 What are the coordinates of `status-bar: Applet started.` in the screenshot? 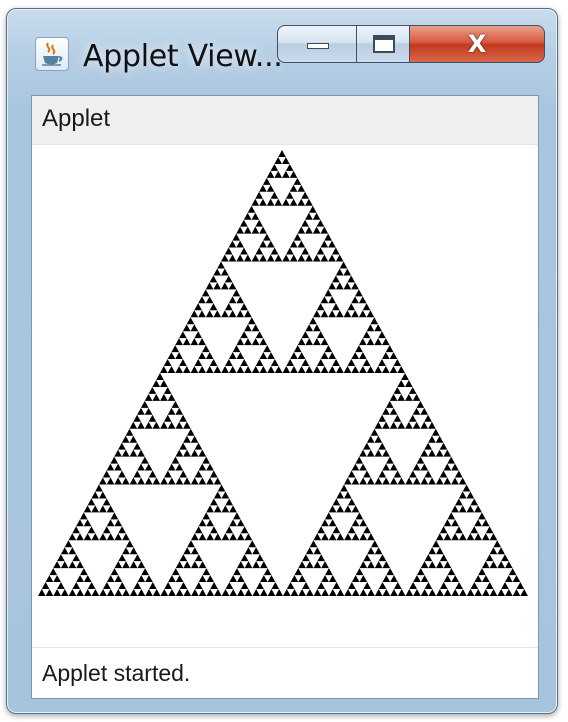 It's located at (285, 672).